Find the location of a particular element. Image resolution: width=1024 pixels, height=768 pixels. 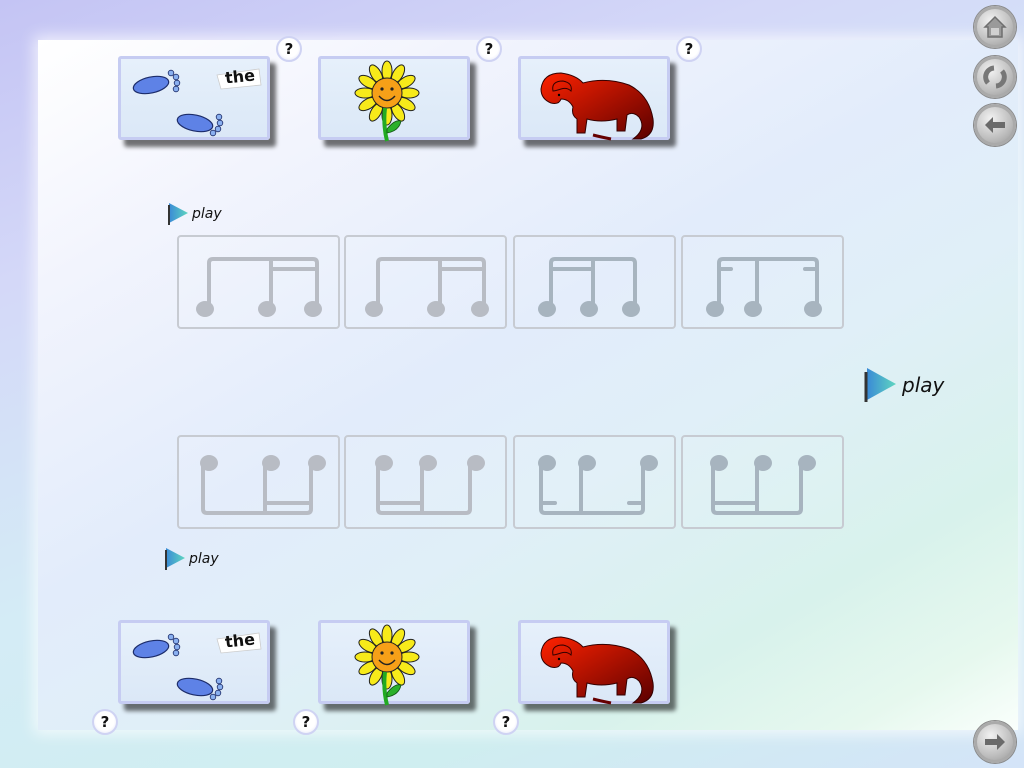

play-button-top: play is located at coordinates (194, 214).